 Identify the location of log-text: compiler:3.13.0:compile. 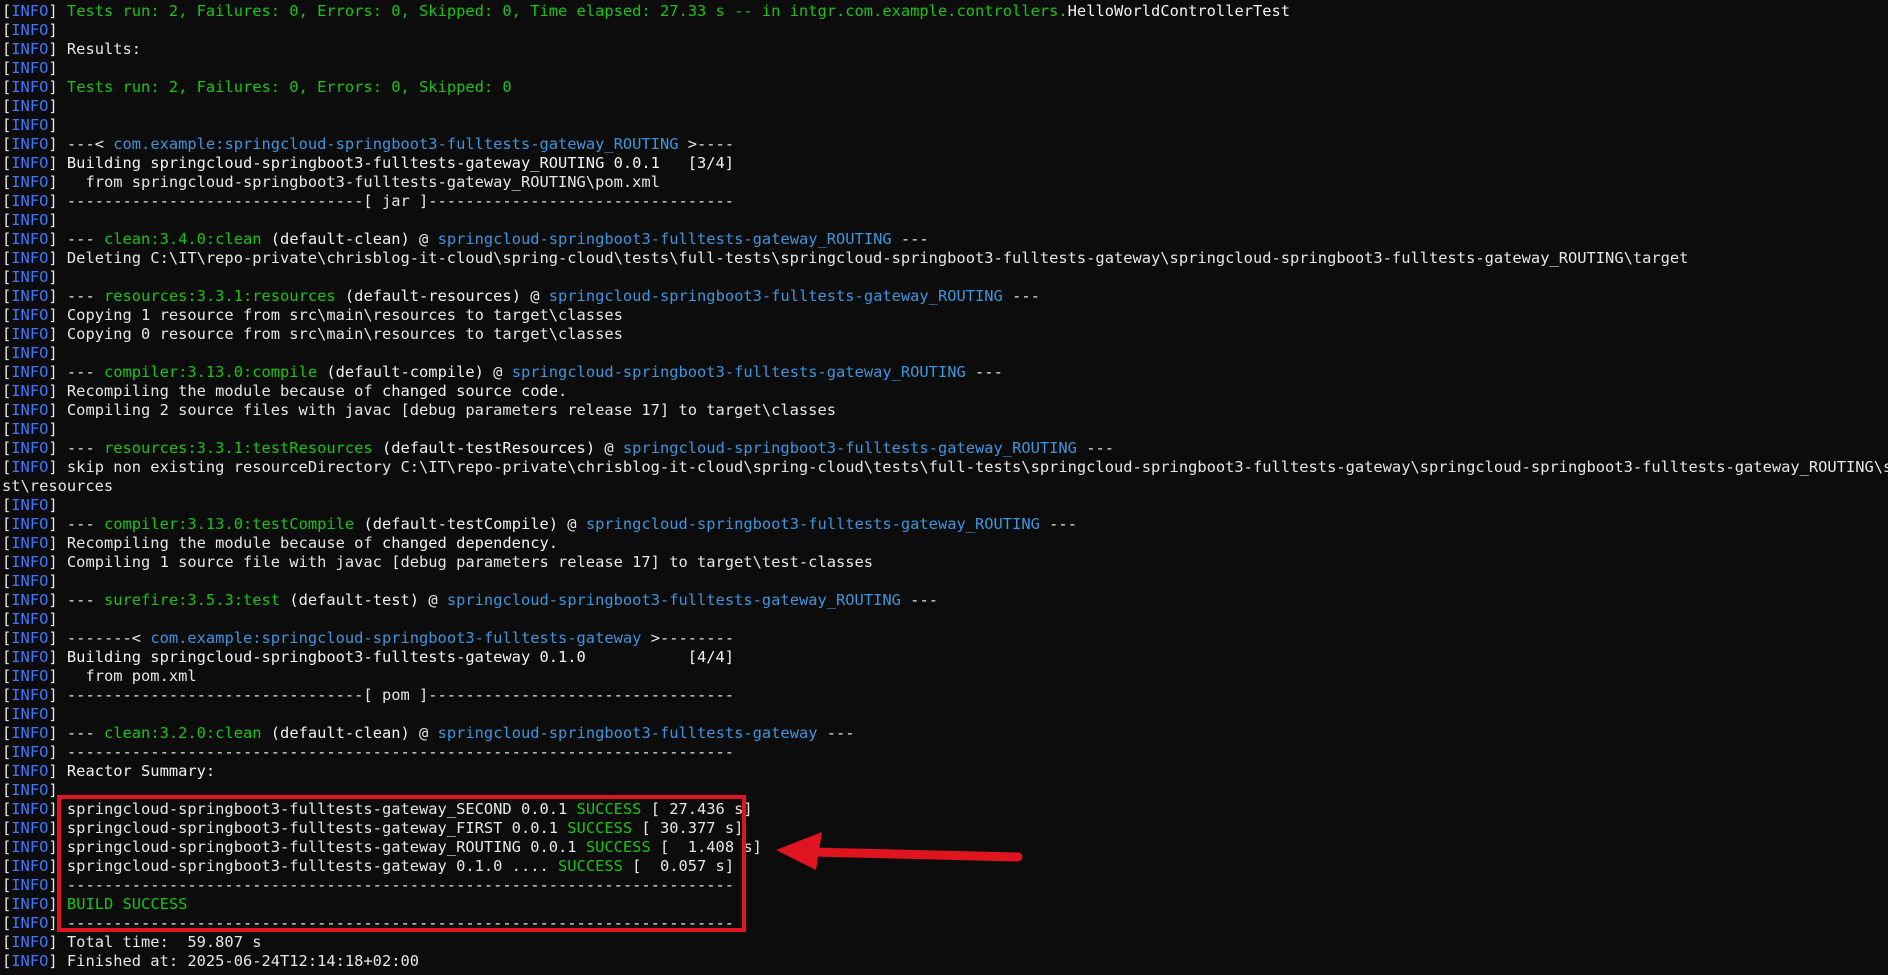
(210, 372).